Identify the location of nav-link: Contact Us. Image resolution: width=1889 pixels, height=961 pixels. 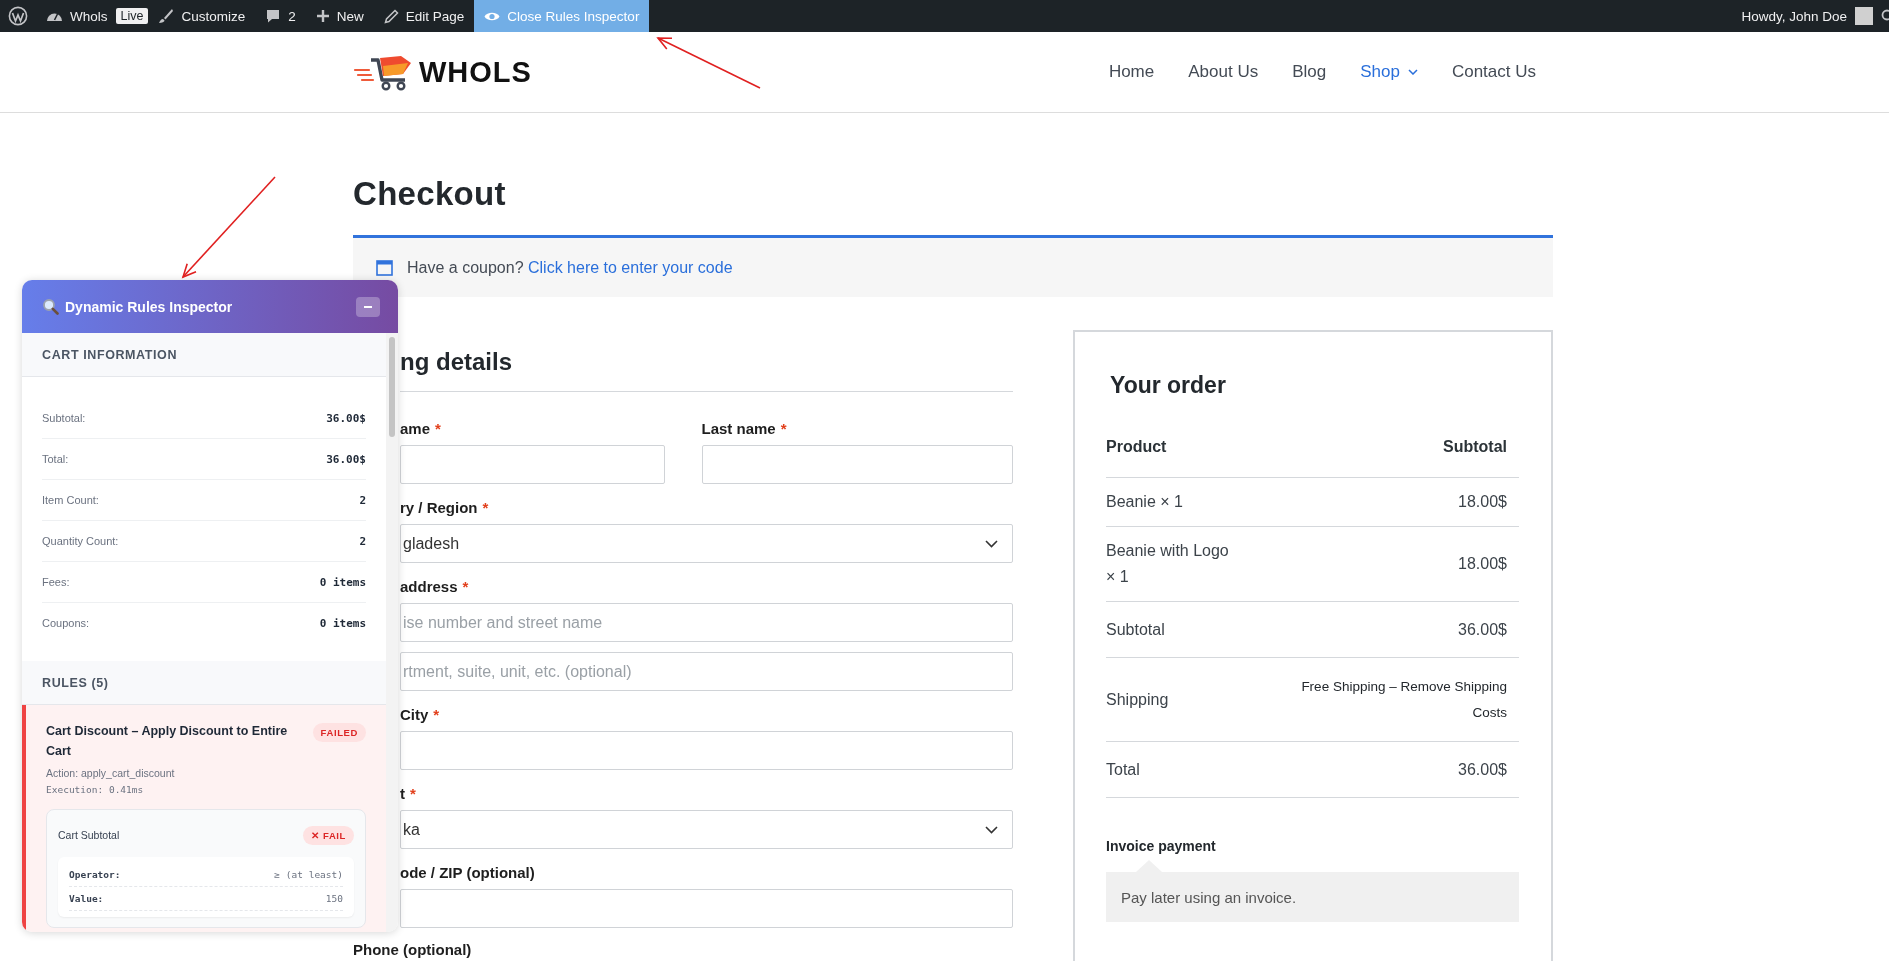
(1493, 72).